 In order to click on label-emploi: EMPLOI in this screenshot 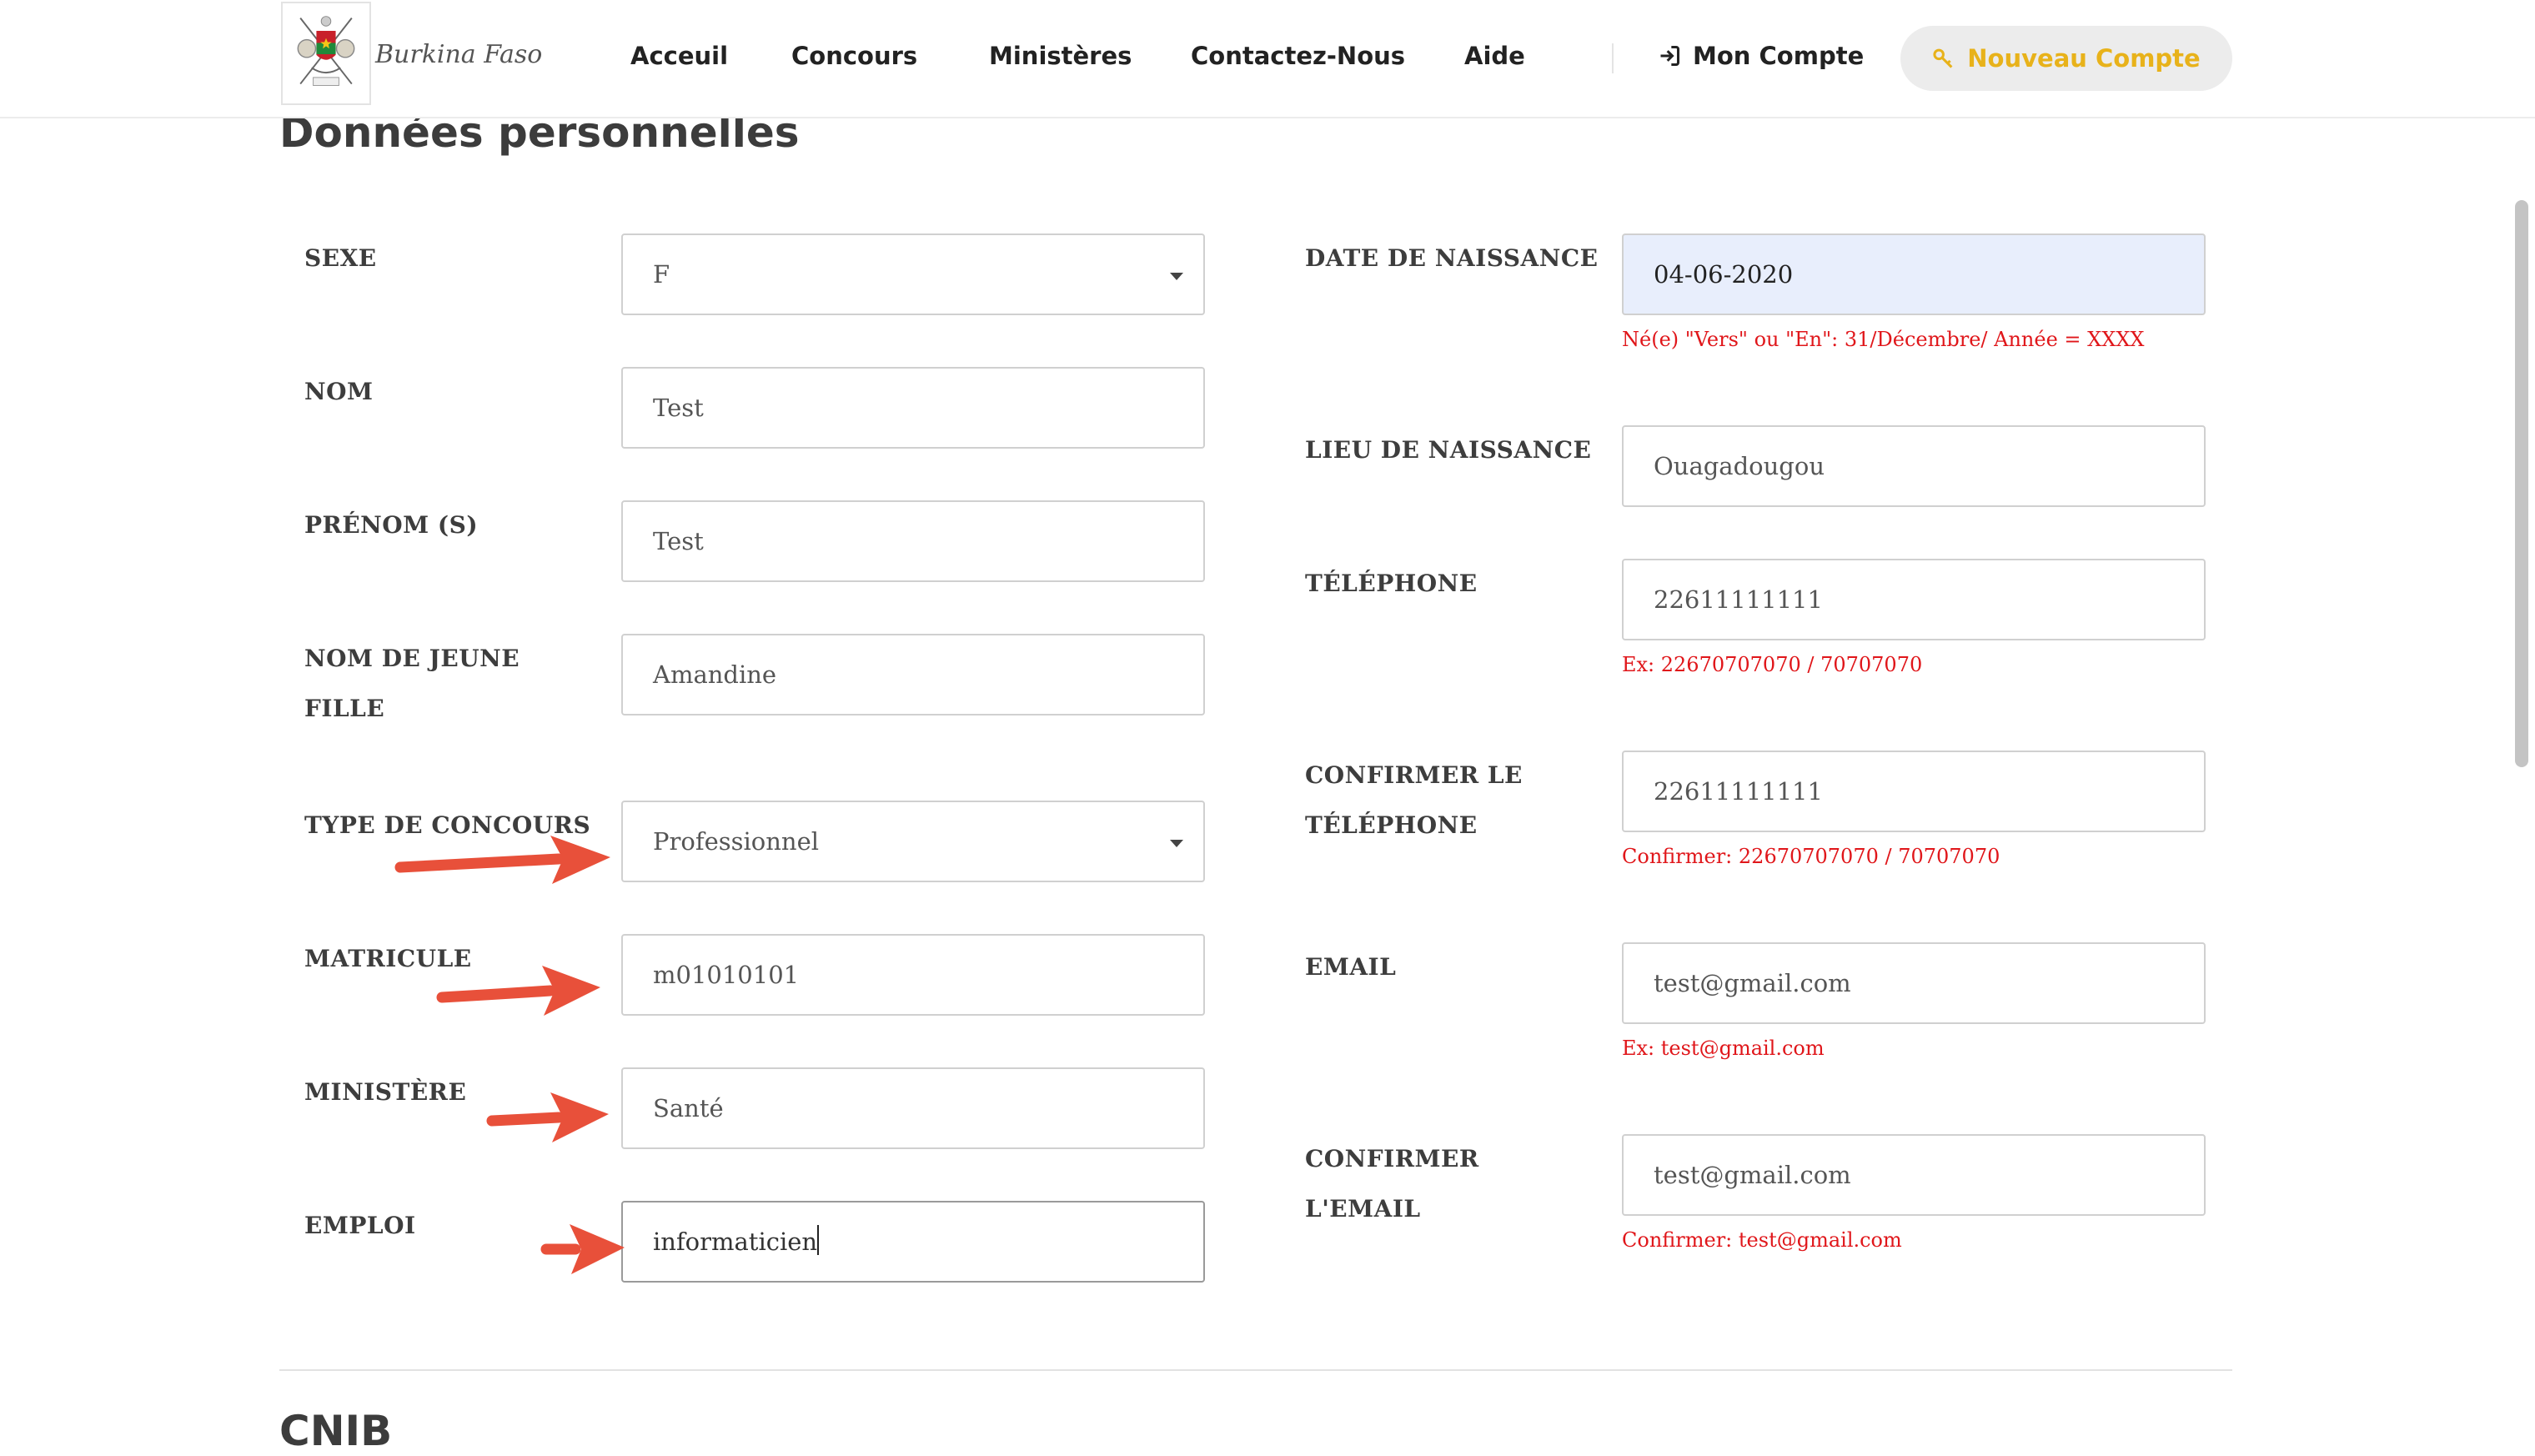, I will do `click(360, 1225)`.